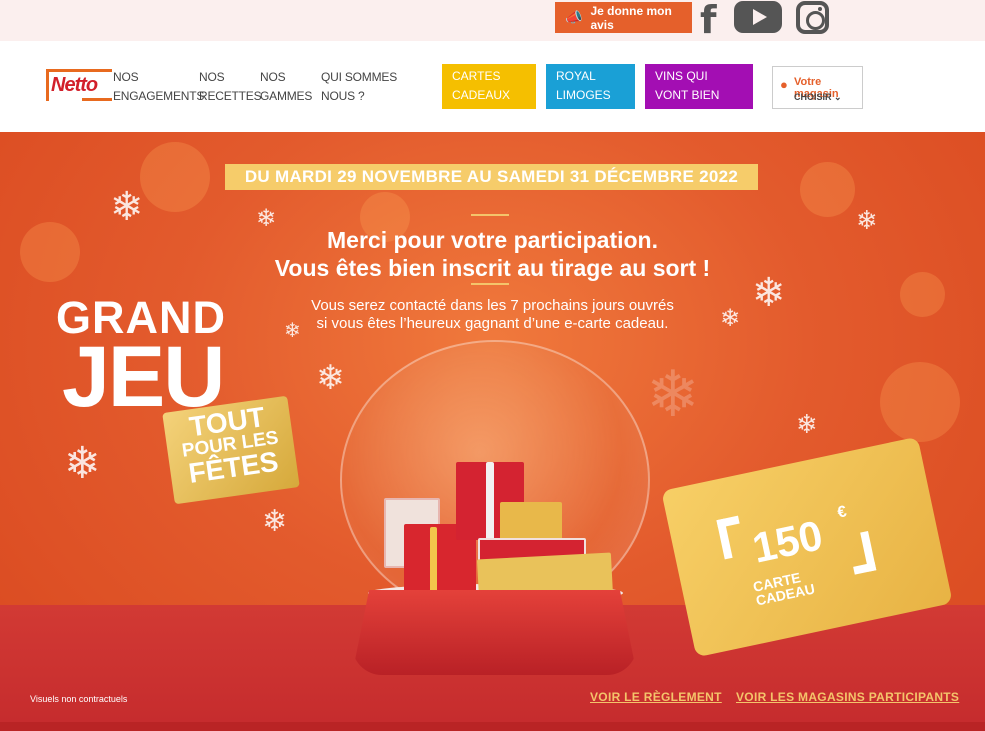 This screenshot has height=731, width=985. I want to click on chevron-down-icon: ⌄, so click(838, 97).